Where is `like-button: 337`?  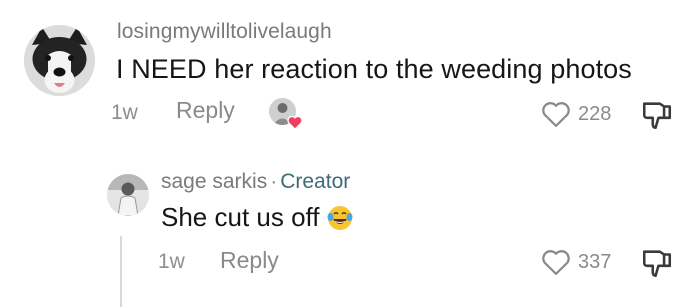
like-button: 337 is located at coordinates (576, 262).